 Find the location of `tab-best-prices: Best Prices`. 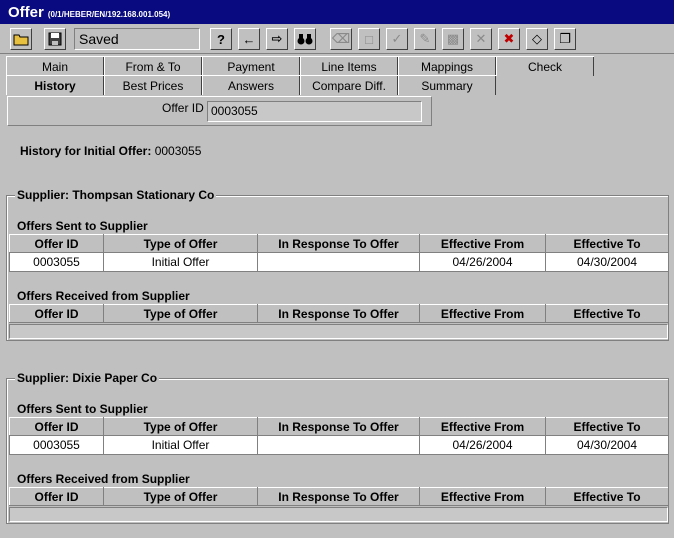

tab-best-prices: Best Prices is located at coordinates (153, 85).